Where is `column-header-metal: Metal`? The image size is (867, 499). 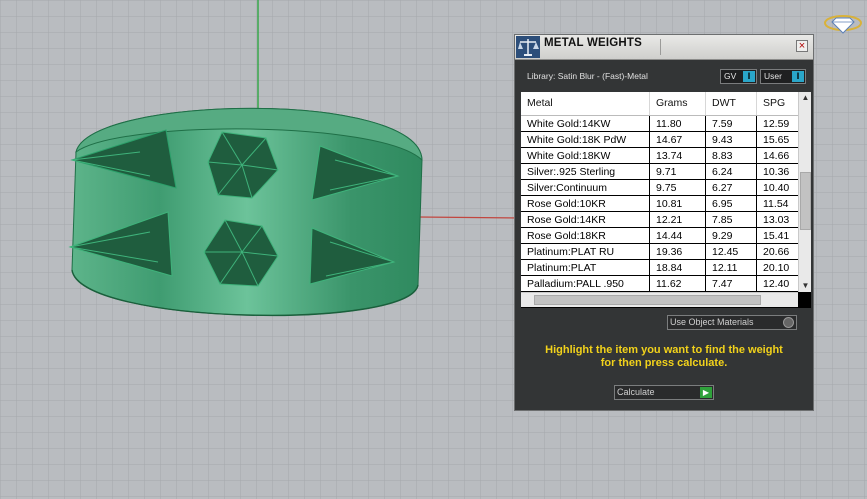 column-header-metal: Metal is located at coordinates (585, 103).